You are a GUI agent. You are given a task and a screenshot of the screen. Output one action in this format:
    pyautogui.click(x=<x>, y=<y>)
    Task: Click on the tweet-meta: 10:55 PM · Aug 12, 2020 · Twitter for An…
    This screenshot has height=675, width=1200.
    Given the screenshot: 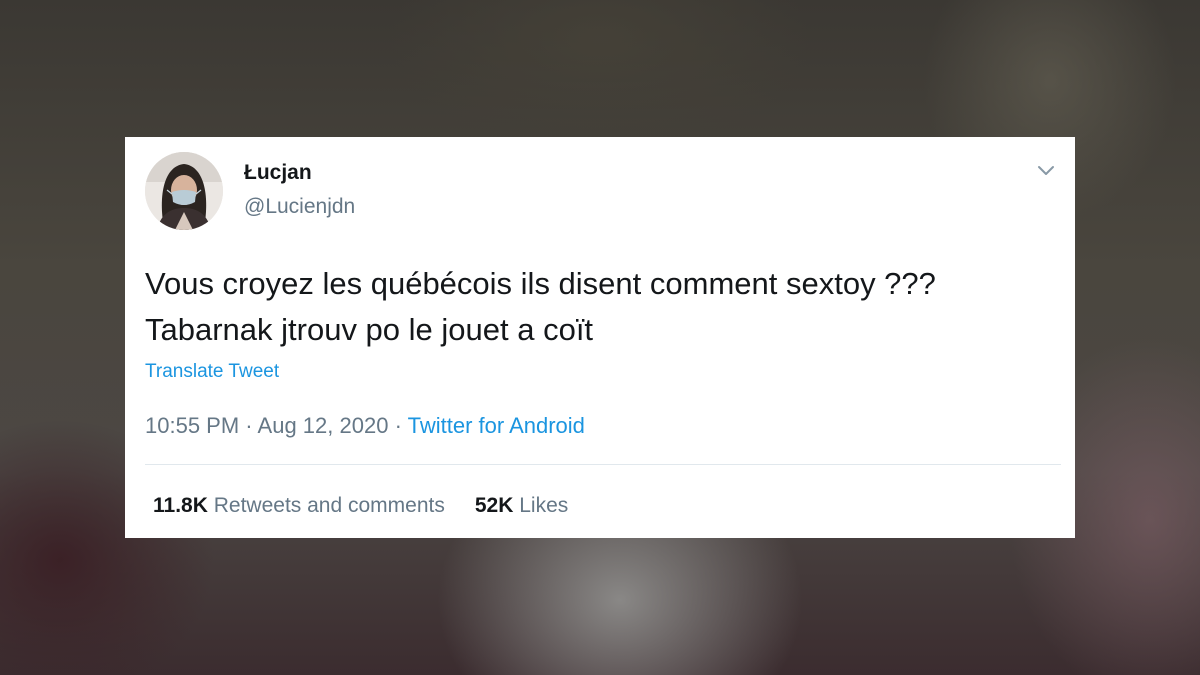 What is the action you would take?
    pyautogui.click(x=365, y=426)
    